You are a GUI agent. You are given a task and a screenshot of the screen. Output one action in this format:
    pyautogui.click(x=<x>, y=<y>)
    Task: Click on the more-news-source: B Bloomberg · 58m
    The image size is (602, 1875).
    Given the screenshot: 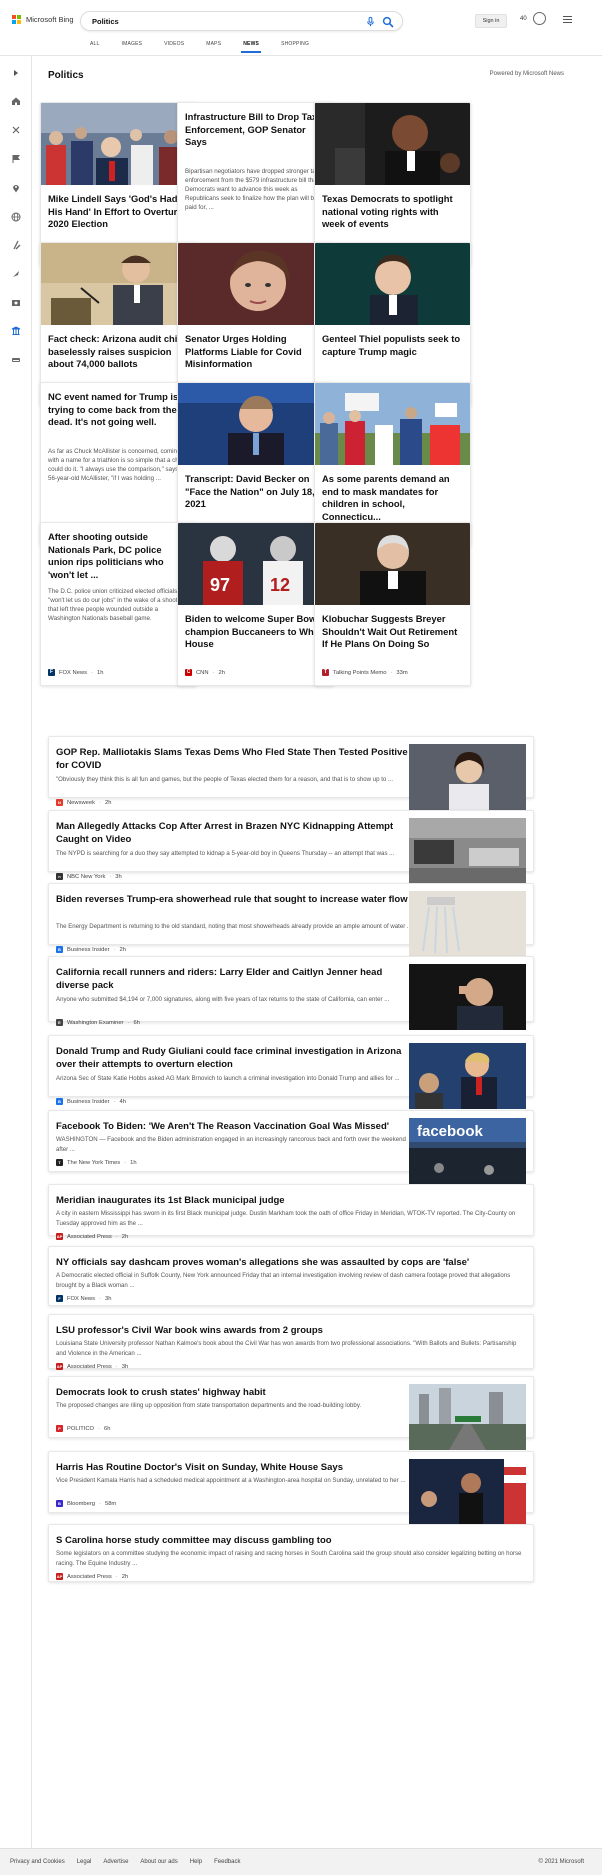 What is the action you would take?
    pyautogui.click(x=86, y=1503)
    